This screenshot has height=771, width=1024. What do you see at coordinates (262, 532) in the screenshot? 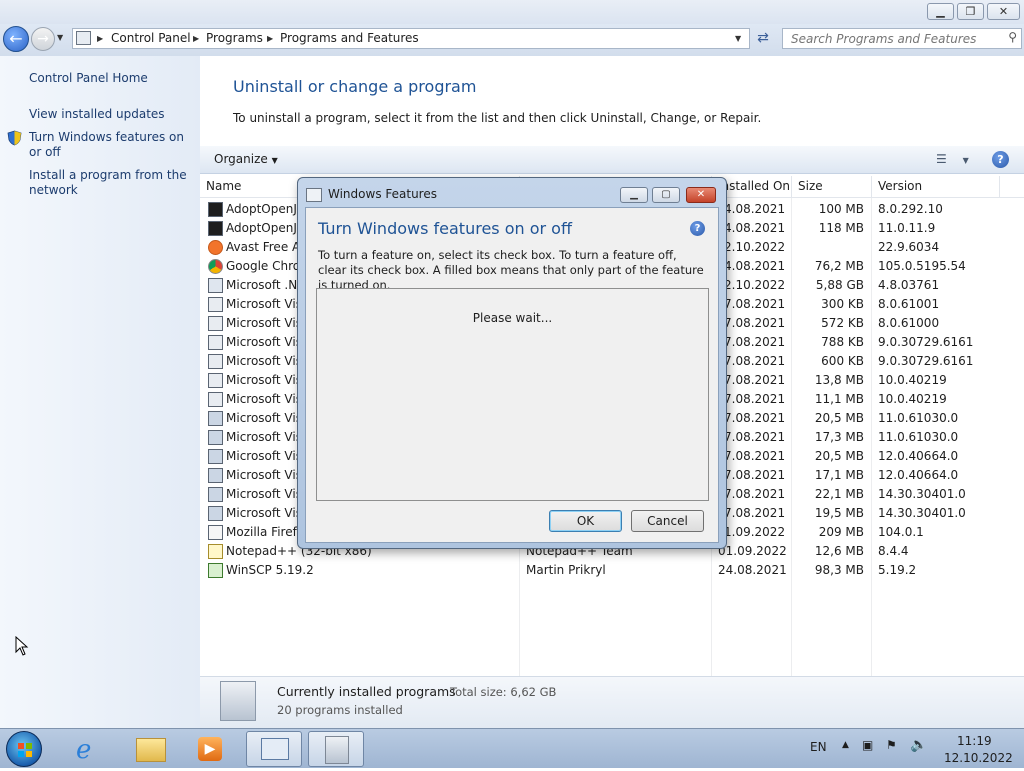
I see `program-name: Mozilla Firefo` at bounding box center [262, 532].